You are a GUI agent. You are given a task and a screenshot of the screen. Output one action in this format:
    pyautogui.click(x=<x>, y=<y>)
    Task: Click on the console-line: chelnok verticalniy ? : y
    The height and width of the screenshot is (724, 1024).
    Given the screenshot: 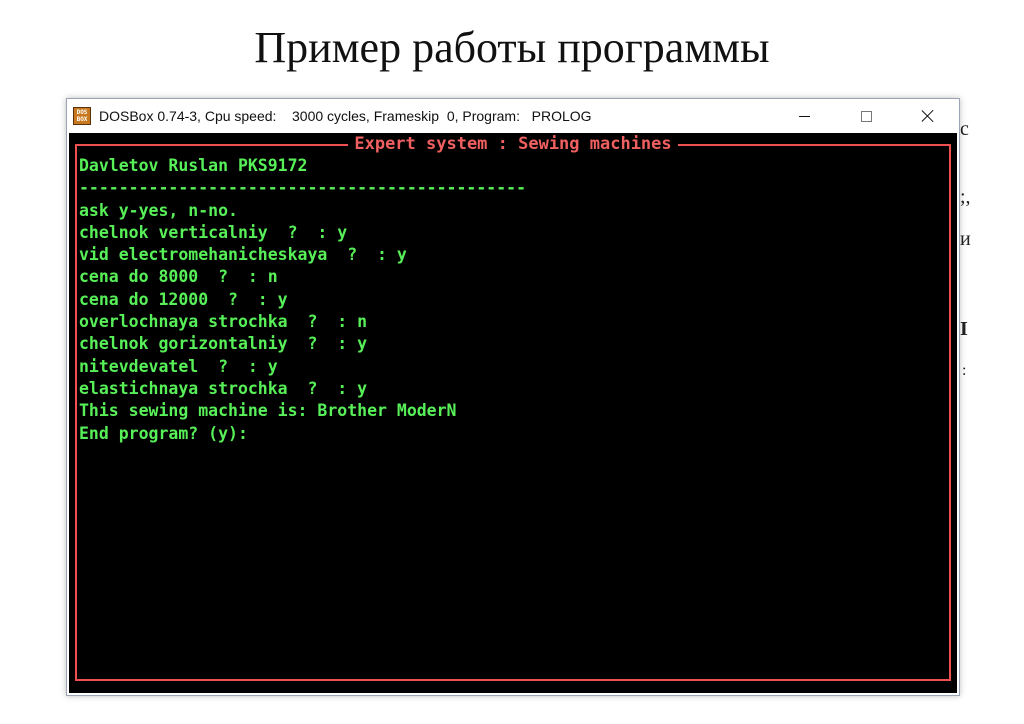 What is the action you would take?
    pyautogui.click(x=213, y=232)
    